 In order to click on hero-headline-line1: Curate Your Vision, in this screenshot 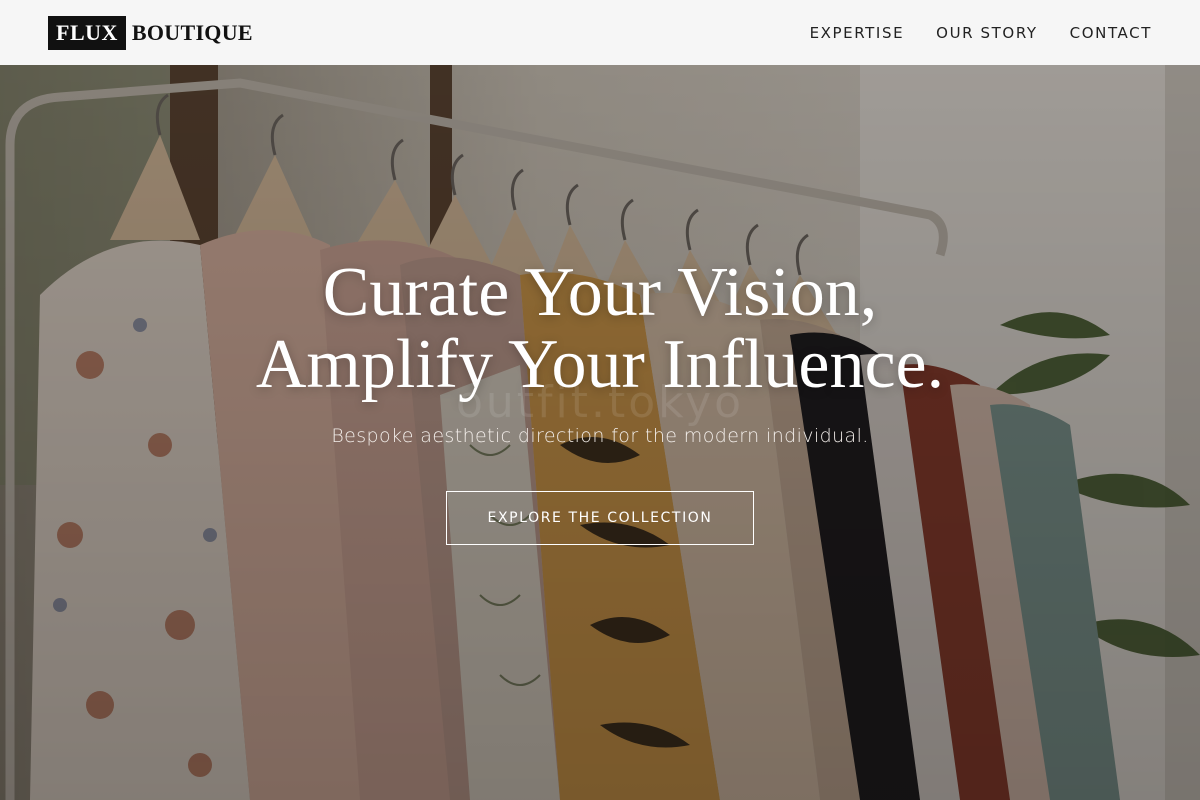, I will do `click(600, 292)`.